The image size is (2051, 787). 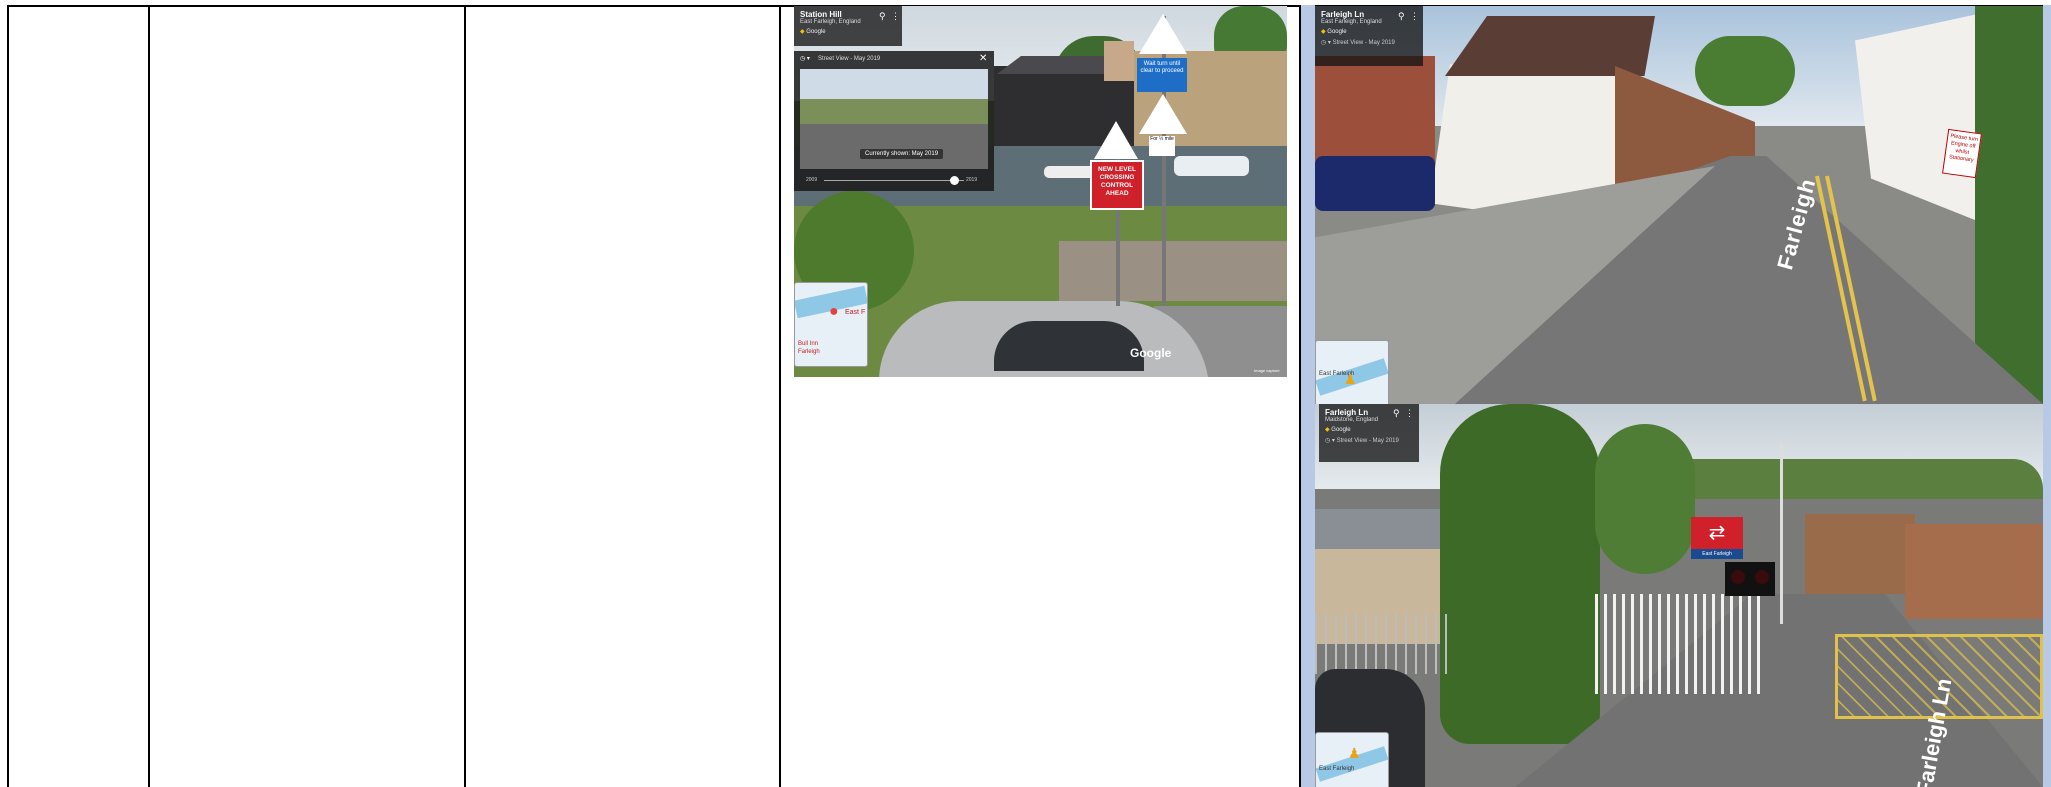 I want to click on white-fence, so click(x=1677, y=644).